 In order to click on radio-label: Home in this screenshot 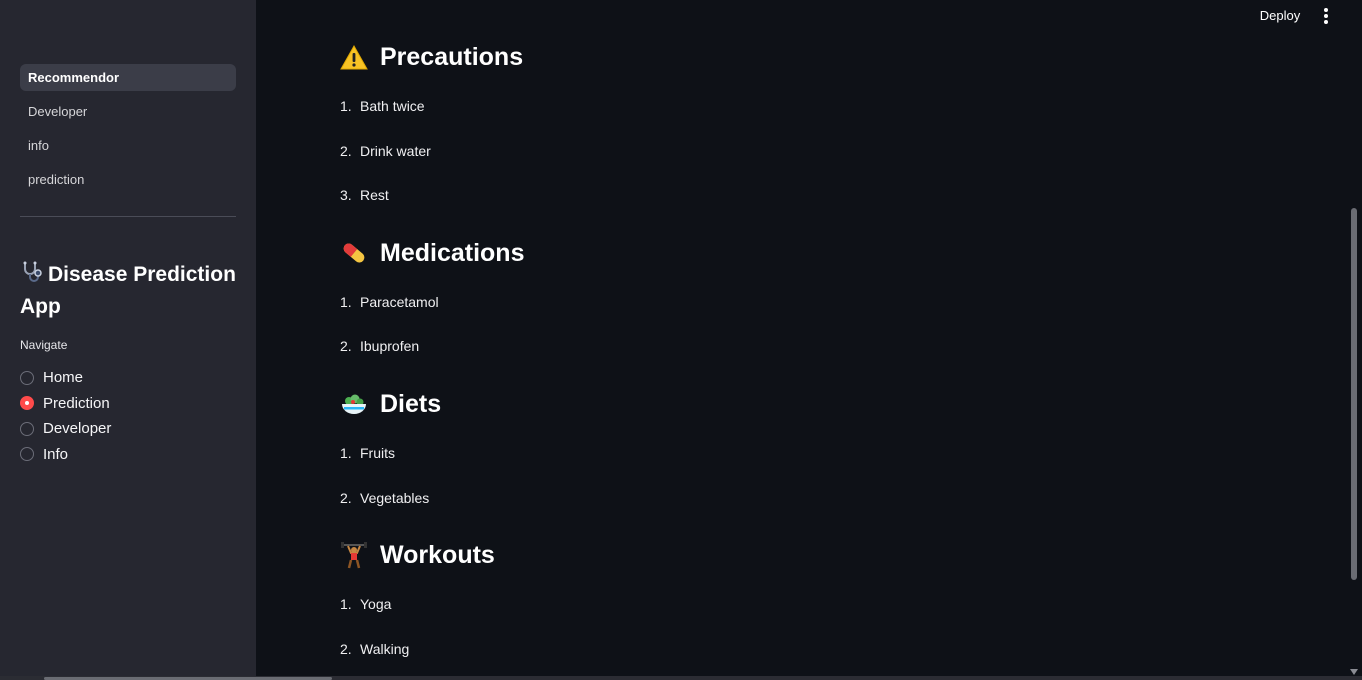, I will do `click(63, 378)`.